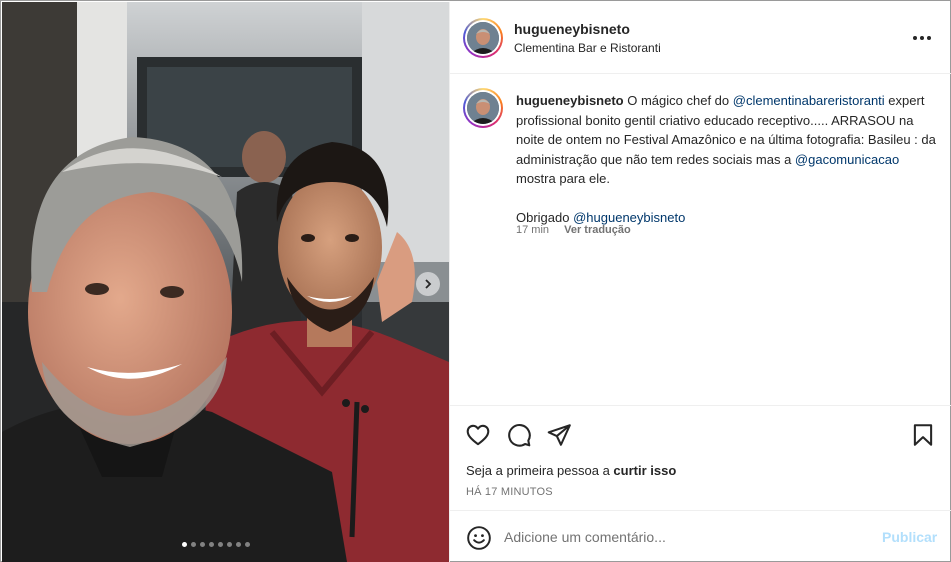 The height and width of the screenshot is (562, 951). I want to click on author-avatar, so click(483, 38).